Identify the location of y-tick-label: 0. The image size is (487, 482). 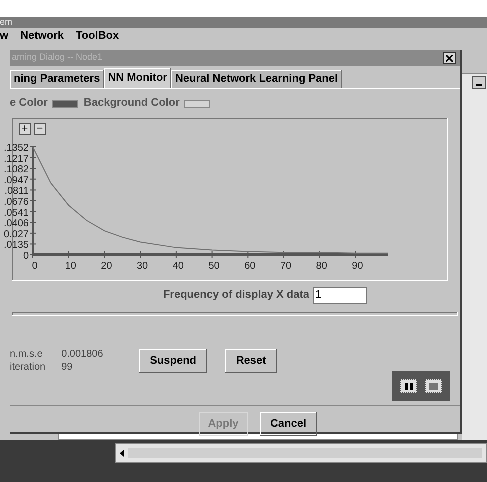
(26, 256).